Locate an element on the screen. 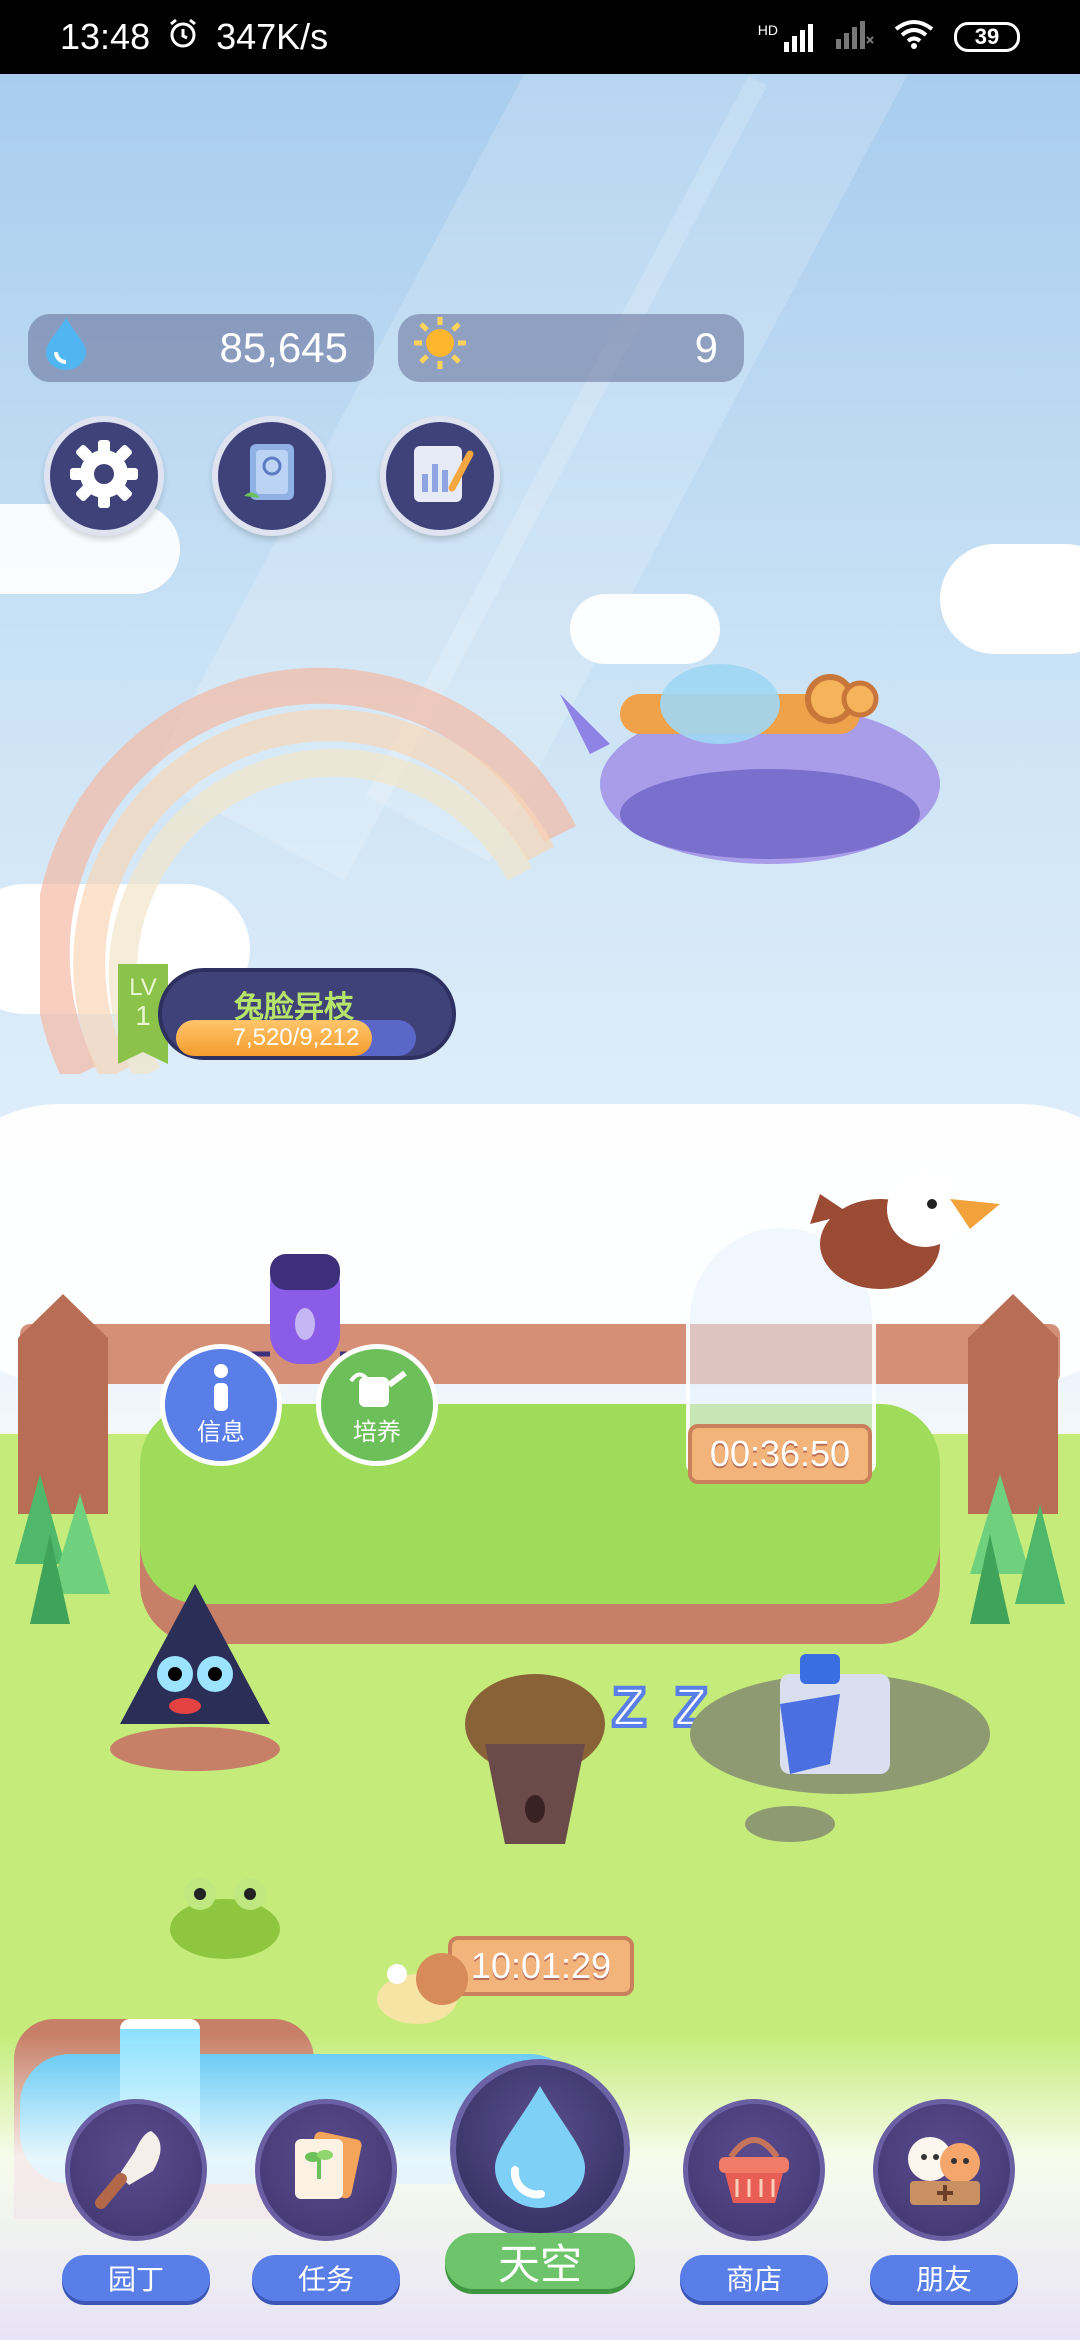 The width and height of the screenshot is (1080, 2340). network-speed: 347K/s is located at coordinates (272, 36).